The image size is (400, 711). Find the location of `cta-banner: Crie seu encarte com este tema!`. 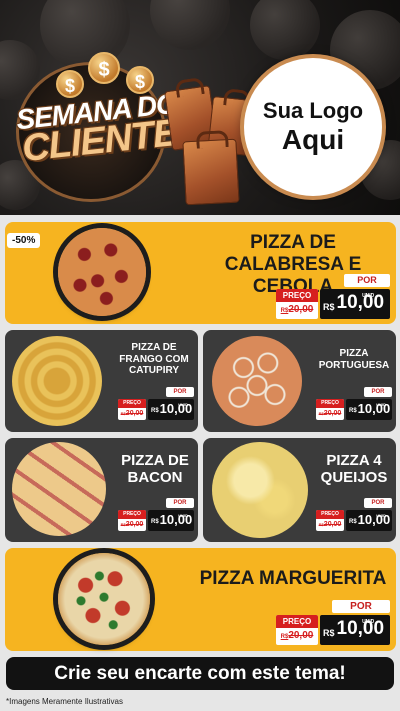

cta-banner: Crie seu encarte com este tema! is located at coordinates (200, 673).